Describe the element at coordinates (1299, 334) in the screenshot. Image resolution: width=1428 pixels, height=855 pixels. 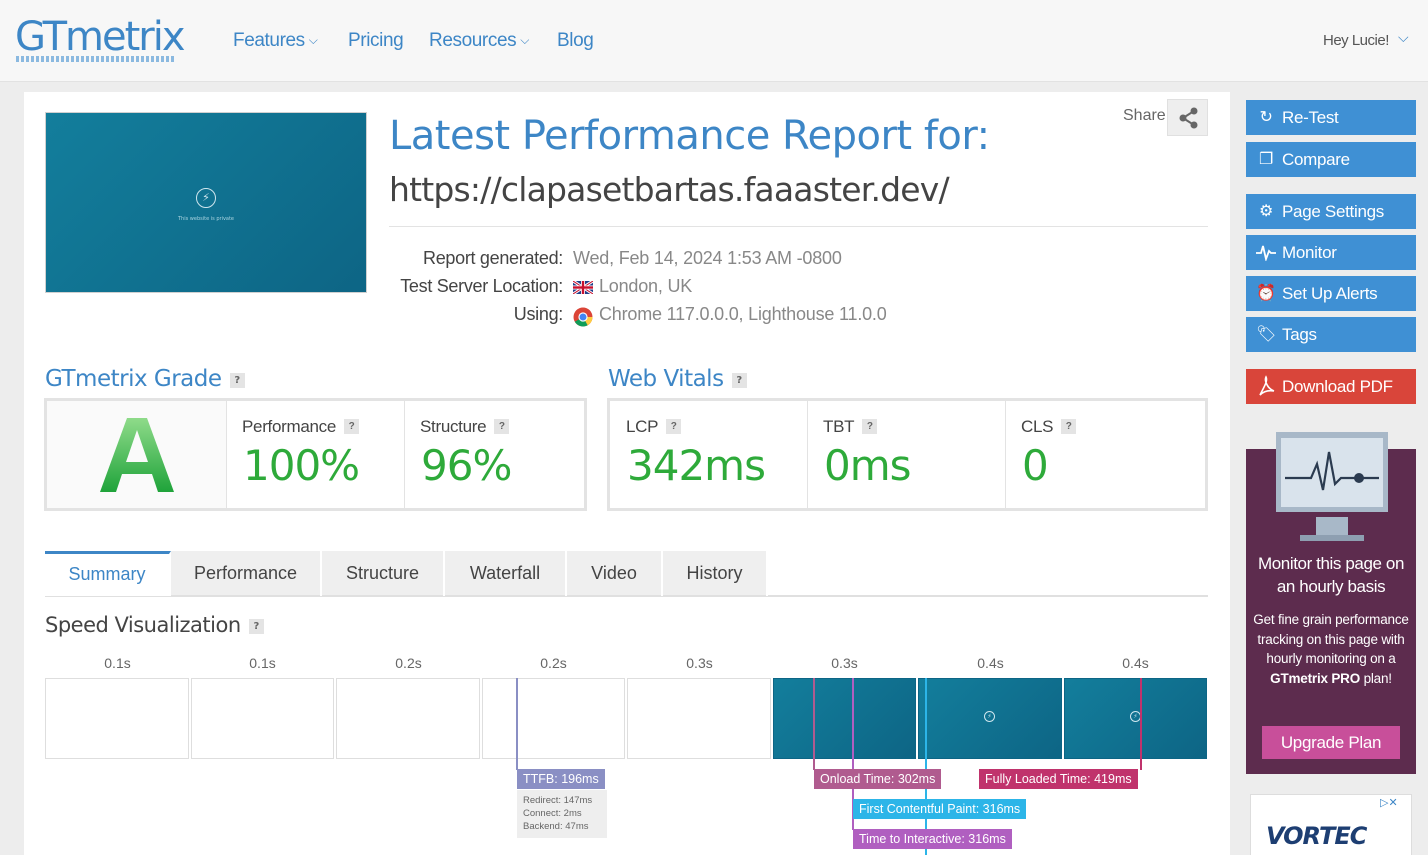
I see `tags-label: Tags` at that location.